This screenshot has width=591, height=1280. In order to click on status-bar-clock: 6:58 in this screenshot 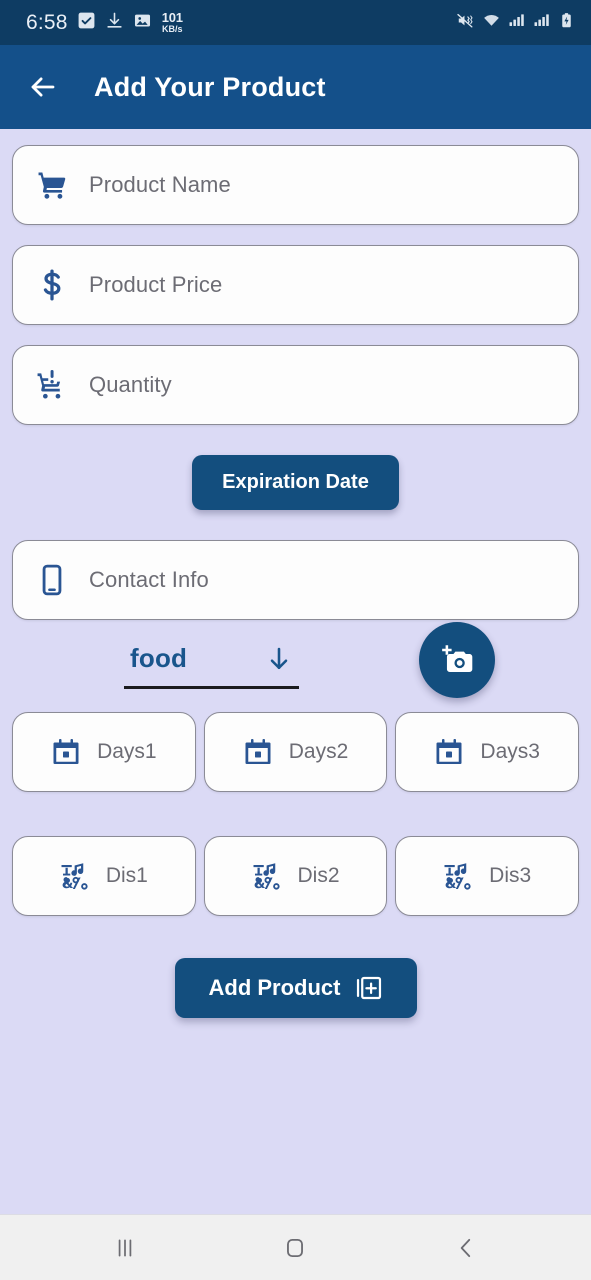, I will do `click(47, 22)`.